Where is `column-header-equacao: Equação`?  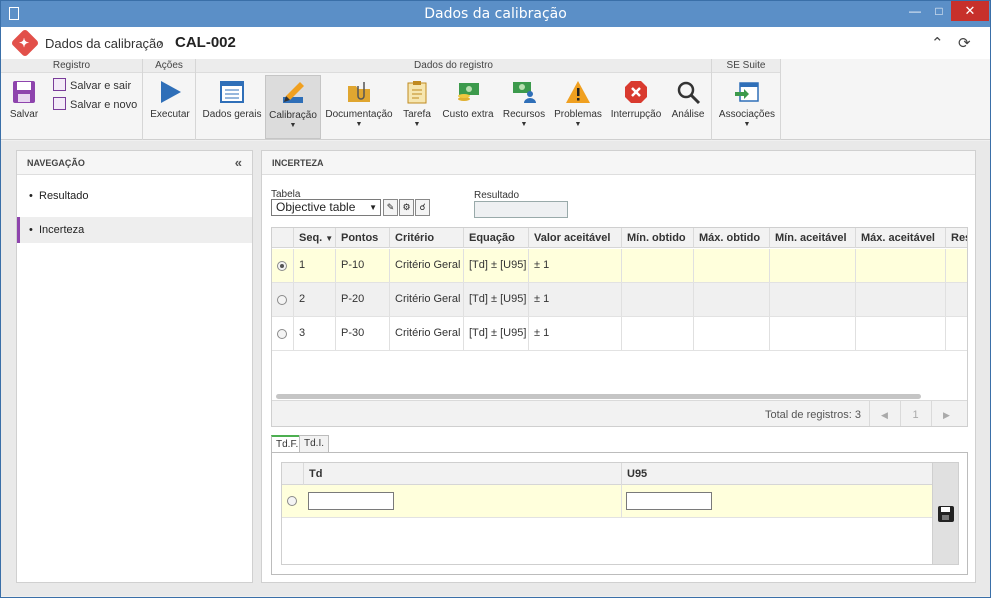 column-header-equacao: Equação is located at coordinates (496, 238).